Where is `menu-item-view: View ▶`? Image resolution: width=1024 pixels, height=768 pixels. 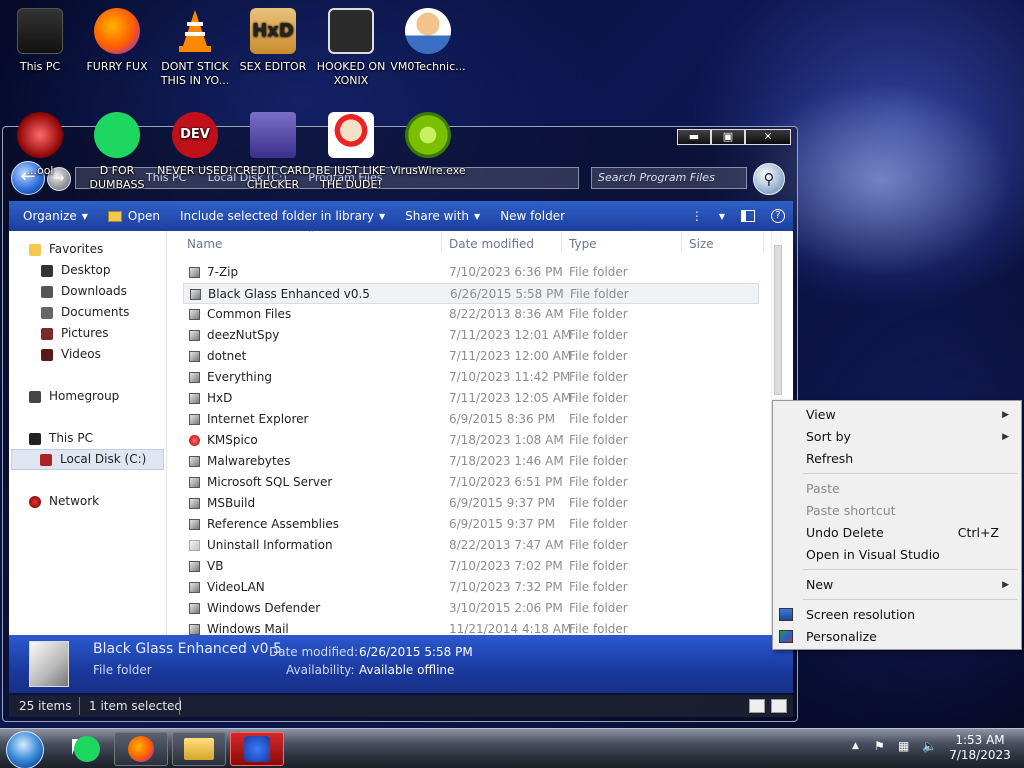
menu-item-view: View ▶ is located at coordinates (897, 415).